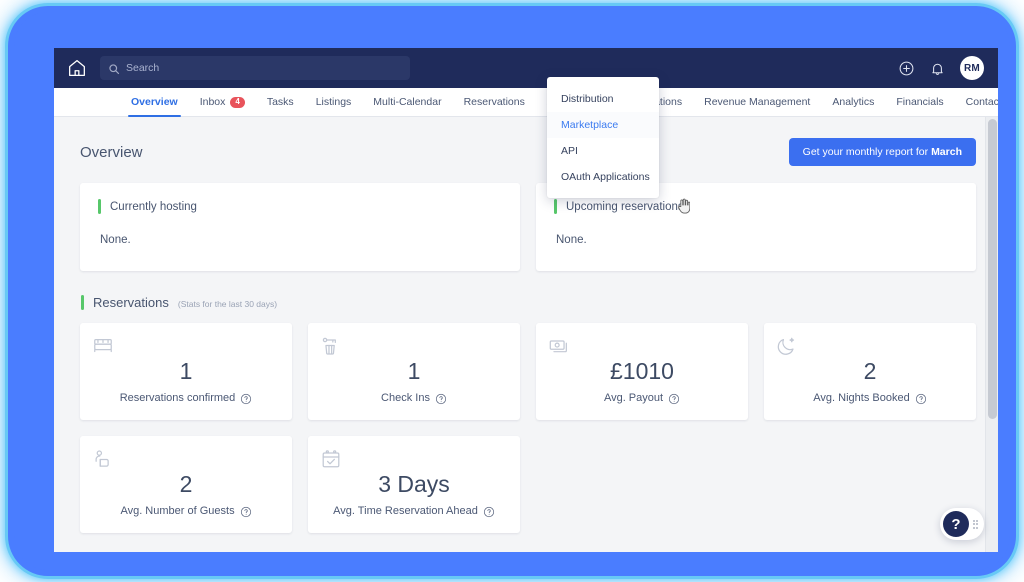 This screenshot has height=582, width=1024. What do you see at coordinates (227, 304) in the screenshot?
I see `reservations-section-subtitle: (Stats for the last 30 days)` at bounding box center [227, 304].